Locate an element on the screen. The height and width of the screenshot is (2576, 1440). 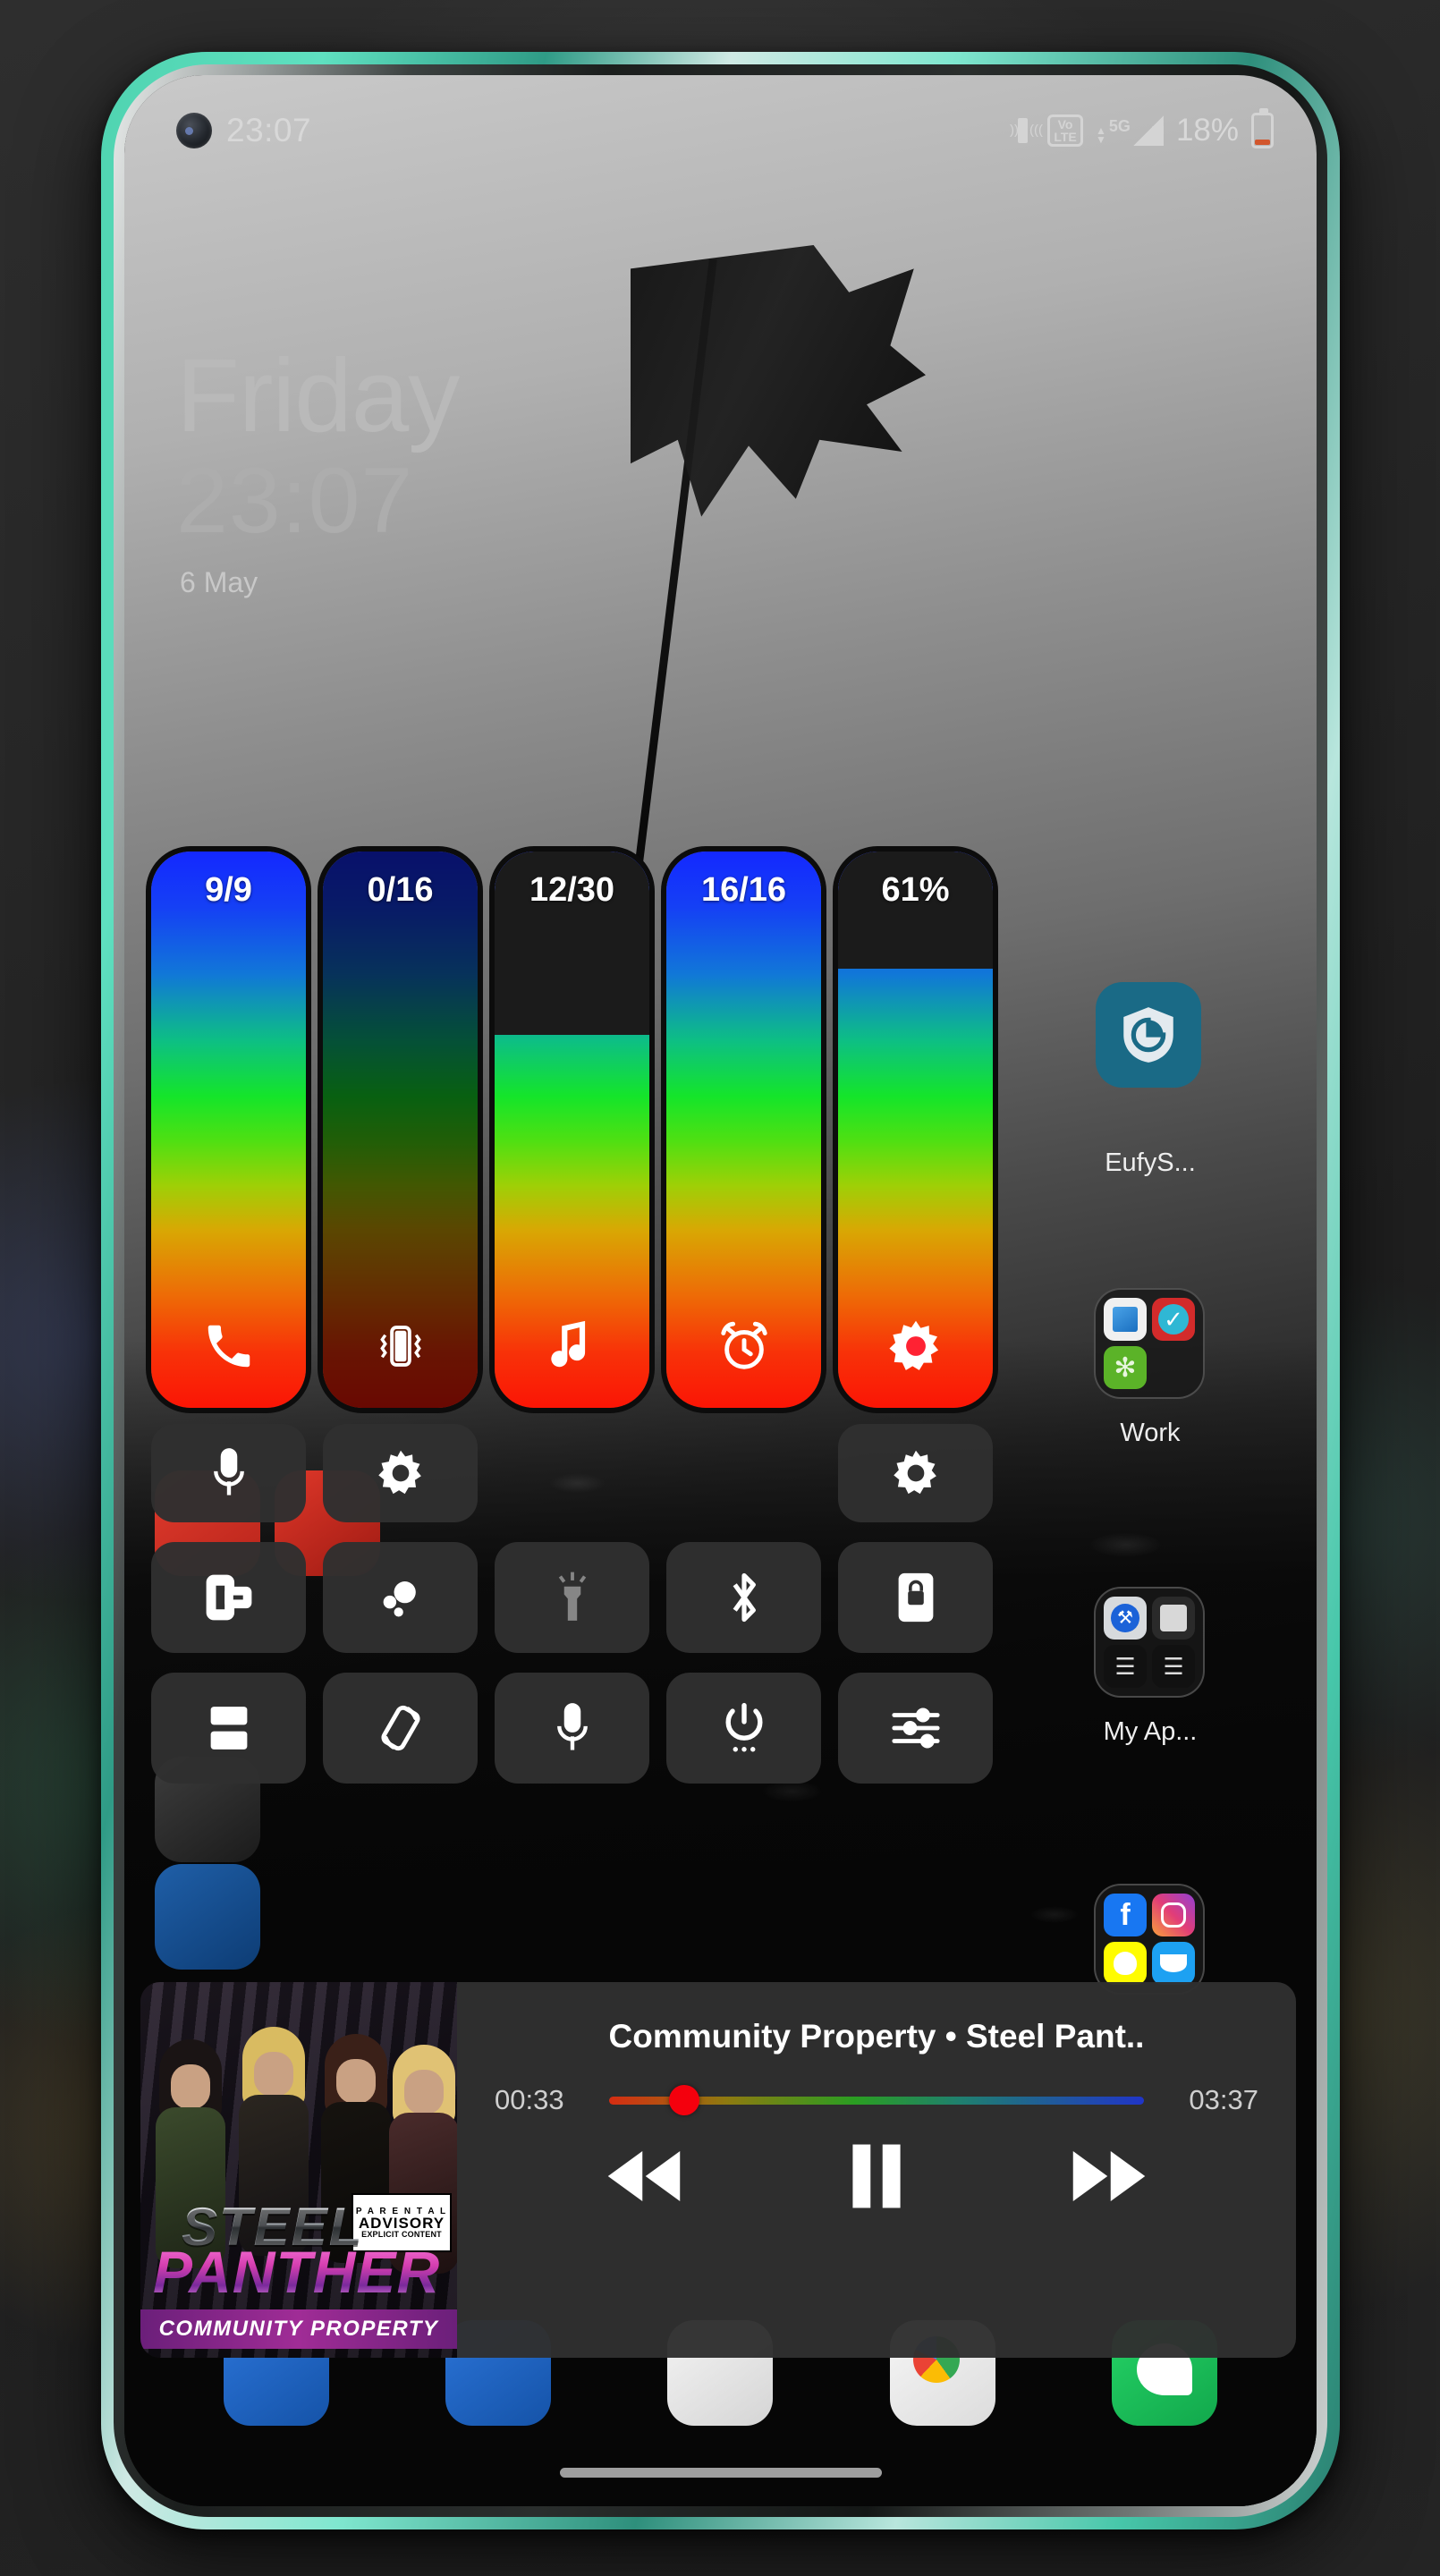
auto-rotate-button is located at coordinates (400, 1728).